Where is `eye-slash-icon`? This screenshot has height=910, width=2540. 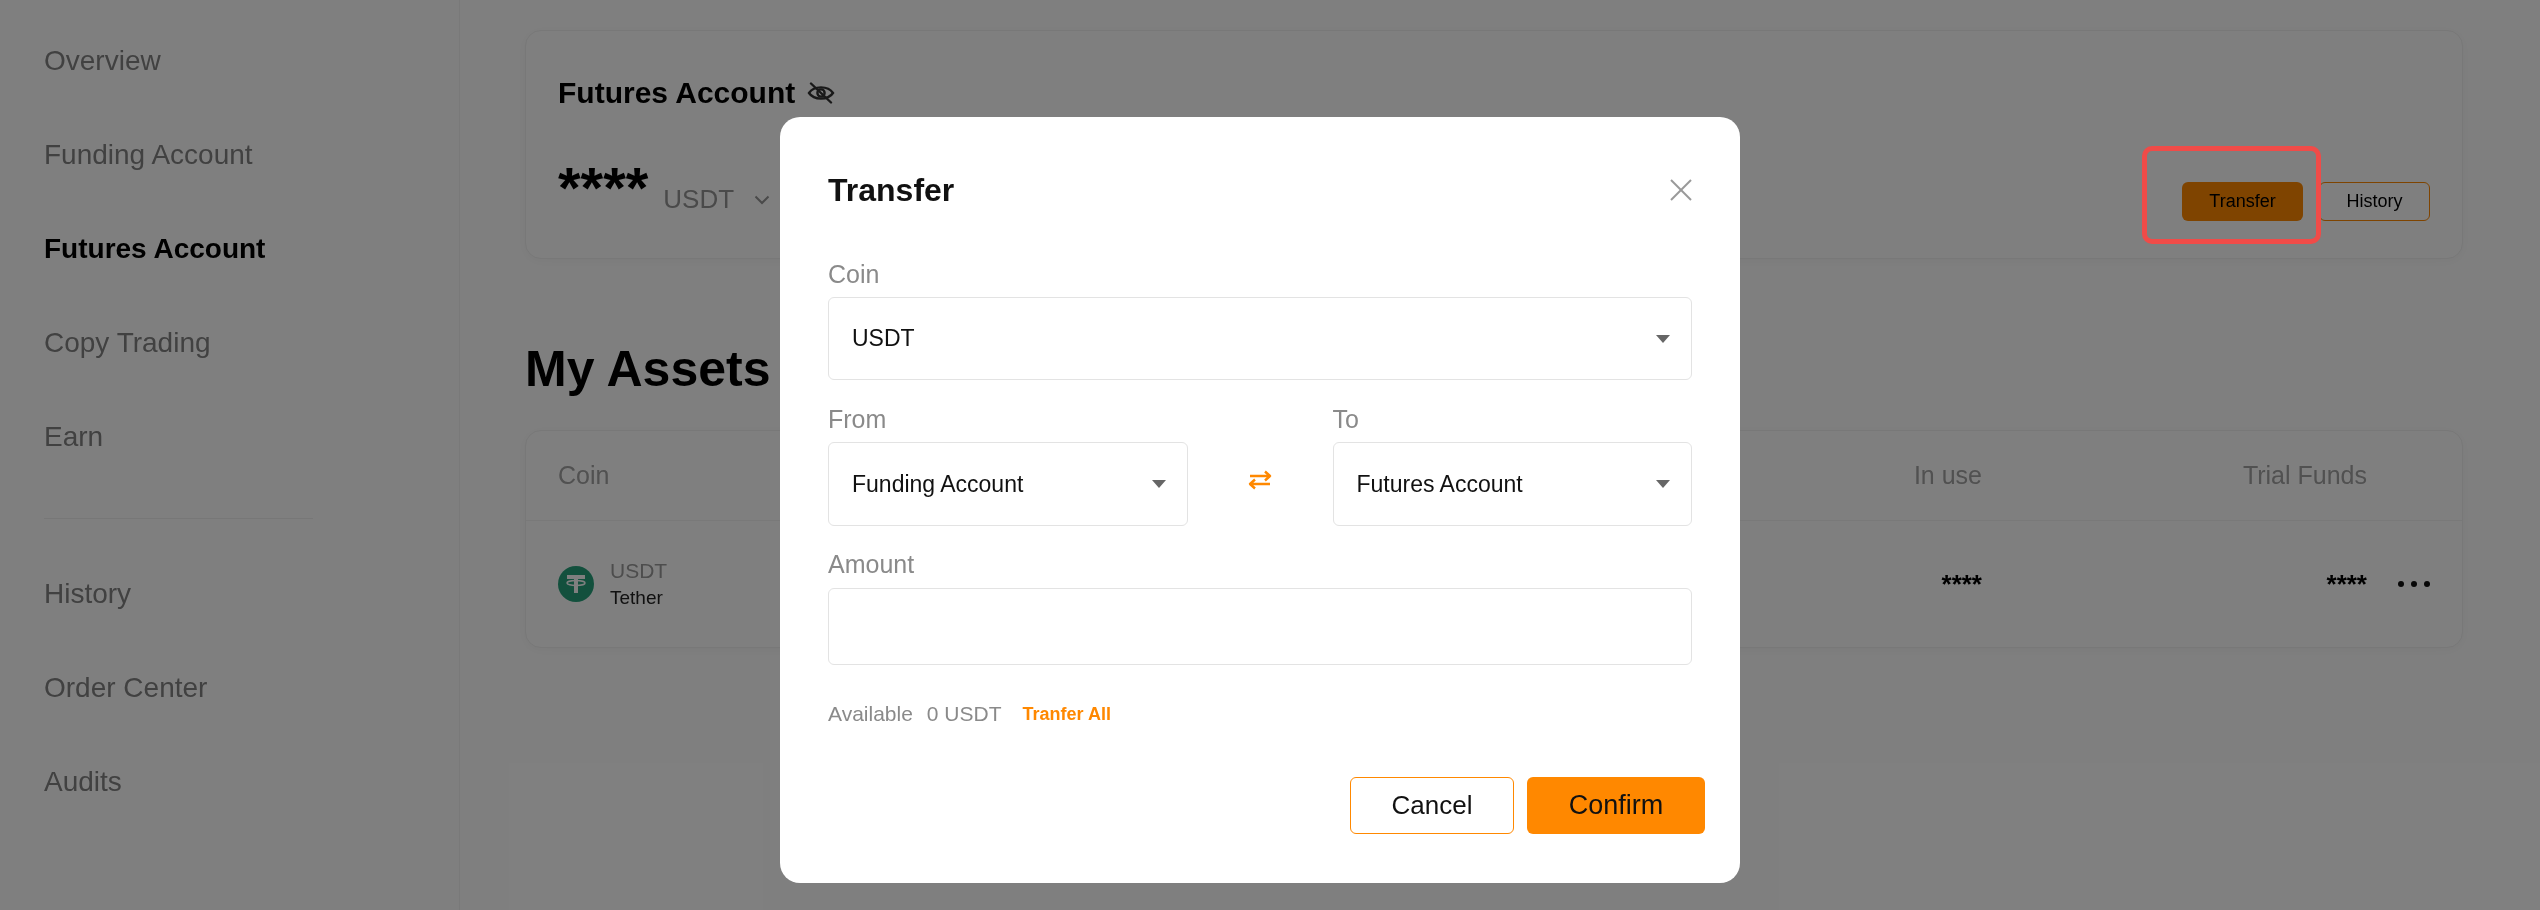
eye-slash-icon is located at coordinates (821, 93).